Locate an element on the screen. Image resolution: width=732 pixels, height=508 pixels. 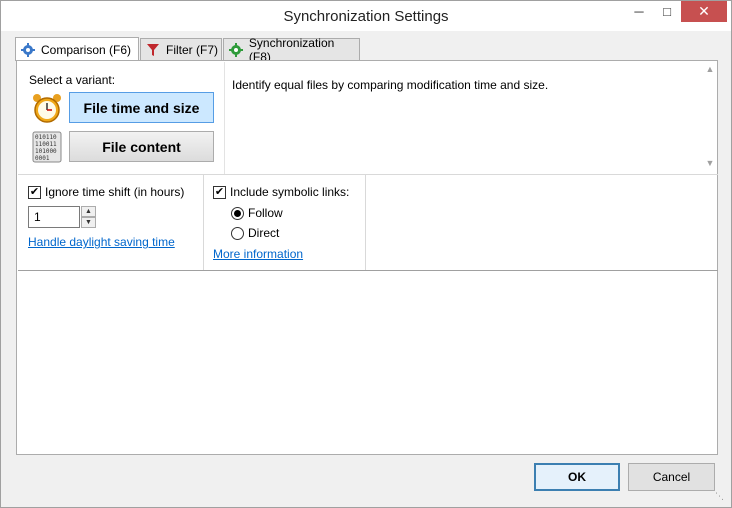
cancel-button: Cancel is located at coordinates (671, 477).